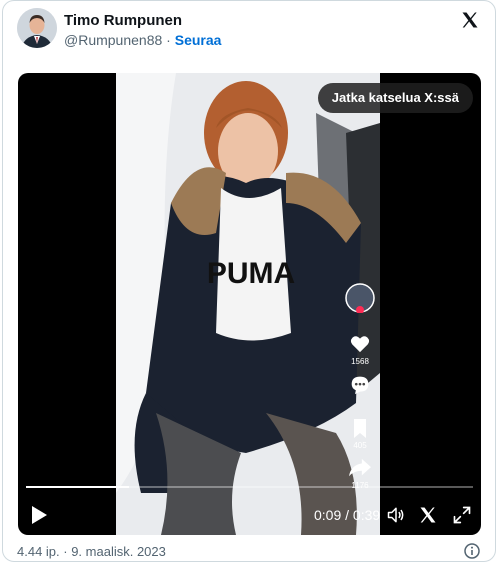 The width and height of the screenshot is (498, 564). What do you see at coordinates (198, 40) in the screenshot?
I see `follow-button: Seuraa` at bounding box center [198, 40].